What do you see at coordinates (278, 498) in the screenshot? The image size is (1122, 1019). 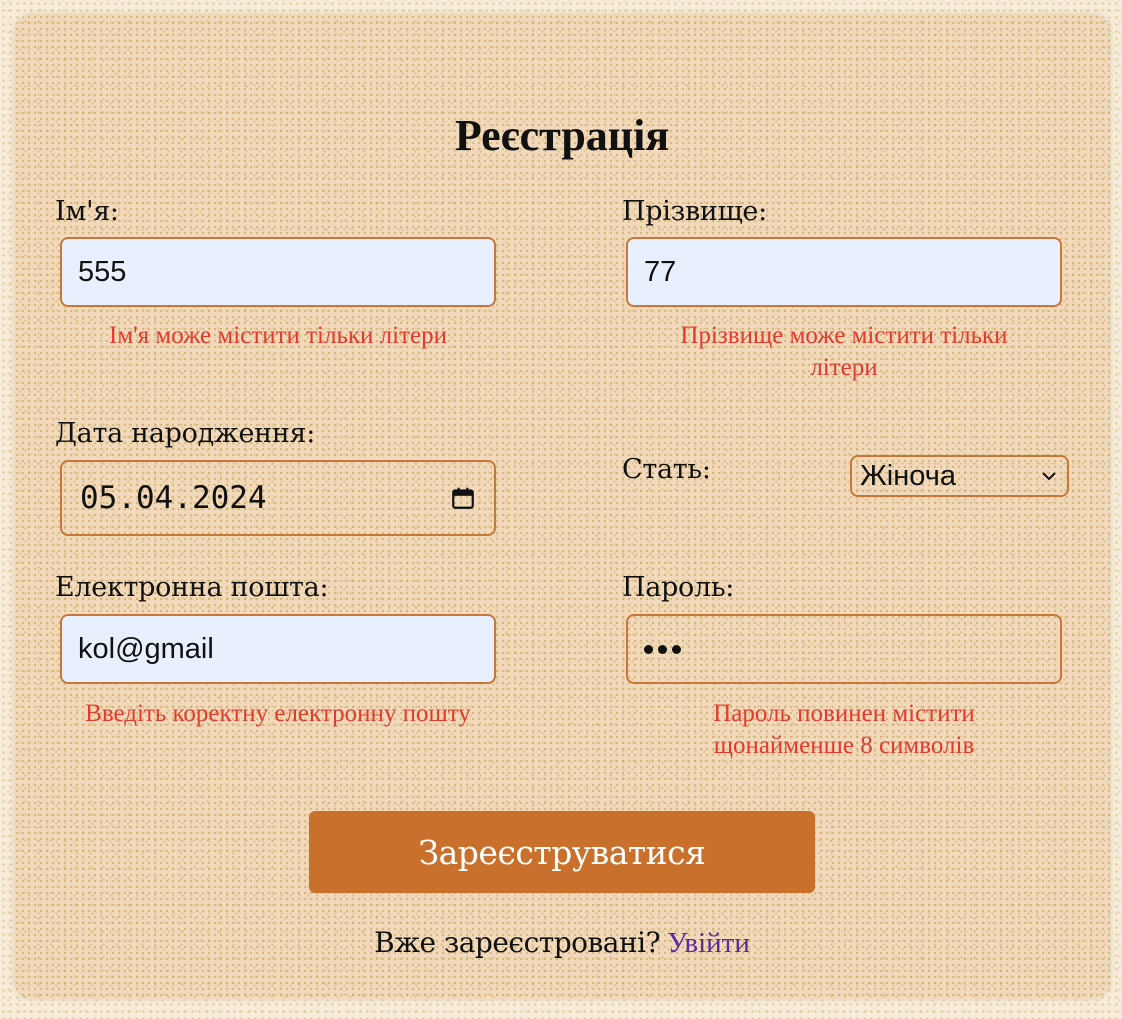 I see `birth-date-input: 05.04.2024` at bounding box center [278, 498].